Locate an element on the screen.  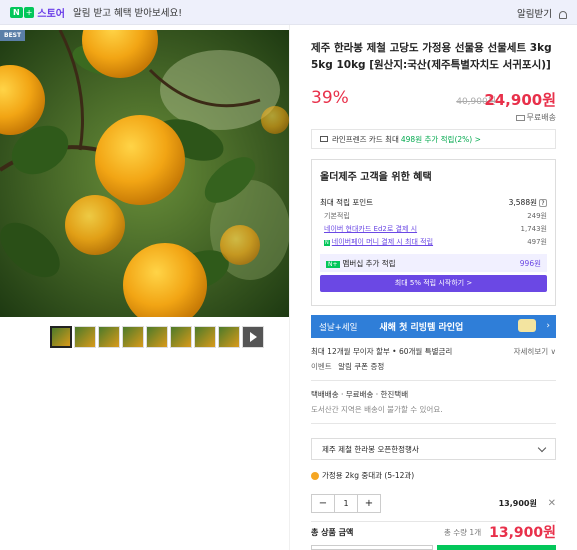
naver-pay-icon: N is located at coordinates (327, 243).